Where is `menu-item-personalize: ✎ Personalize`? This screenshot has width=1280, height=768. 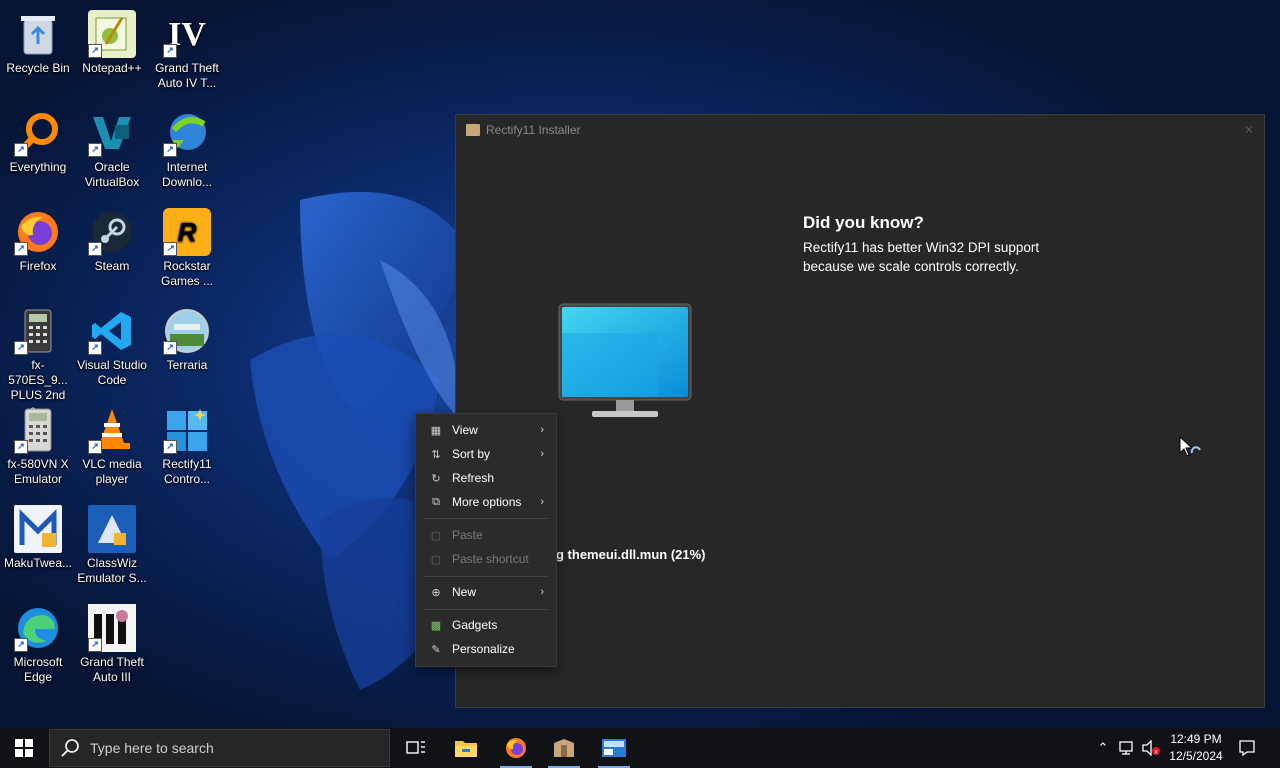 menu-item-personalize: ✎ Personalize is located at coordinates (486, 649).